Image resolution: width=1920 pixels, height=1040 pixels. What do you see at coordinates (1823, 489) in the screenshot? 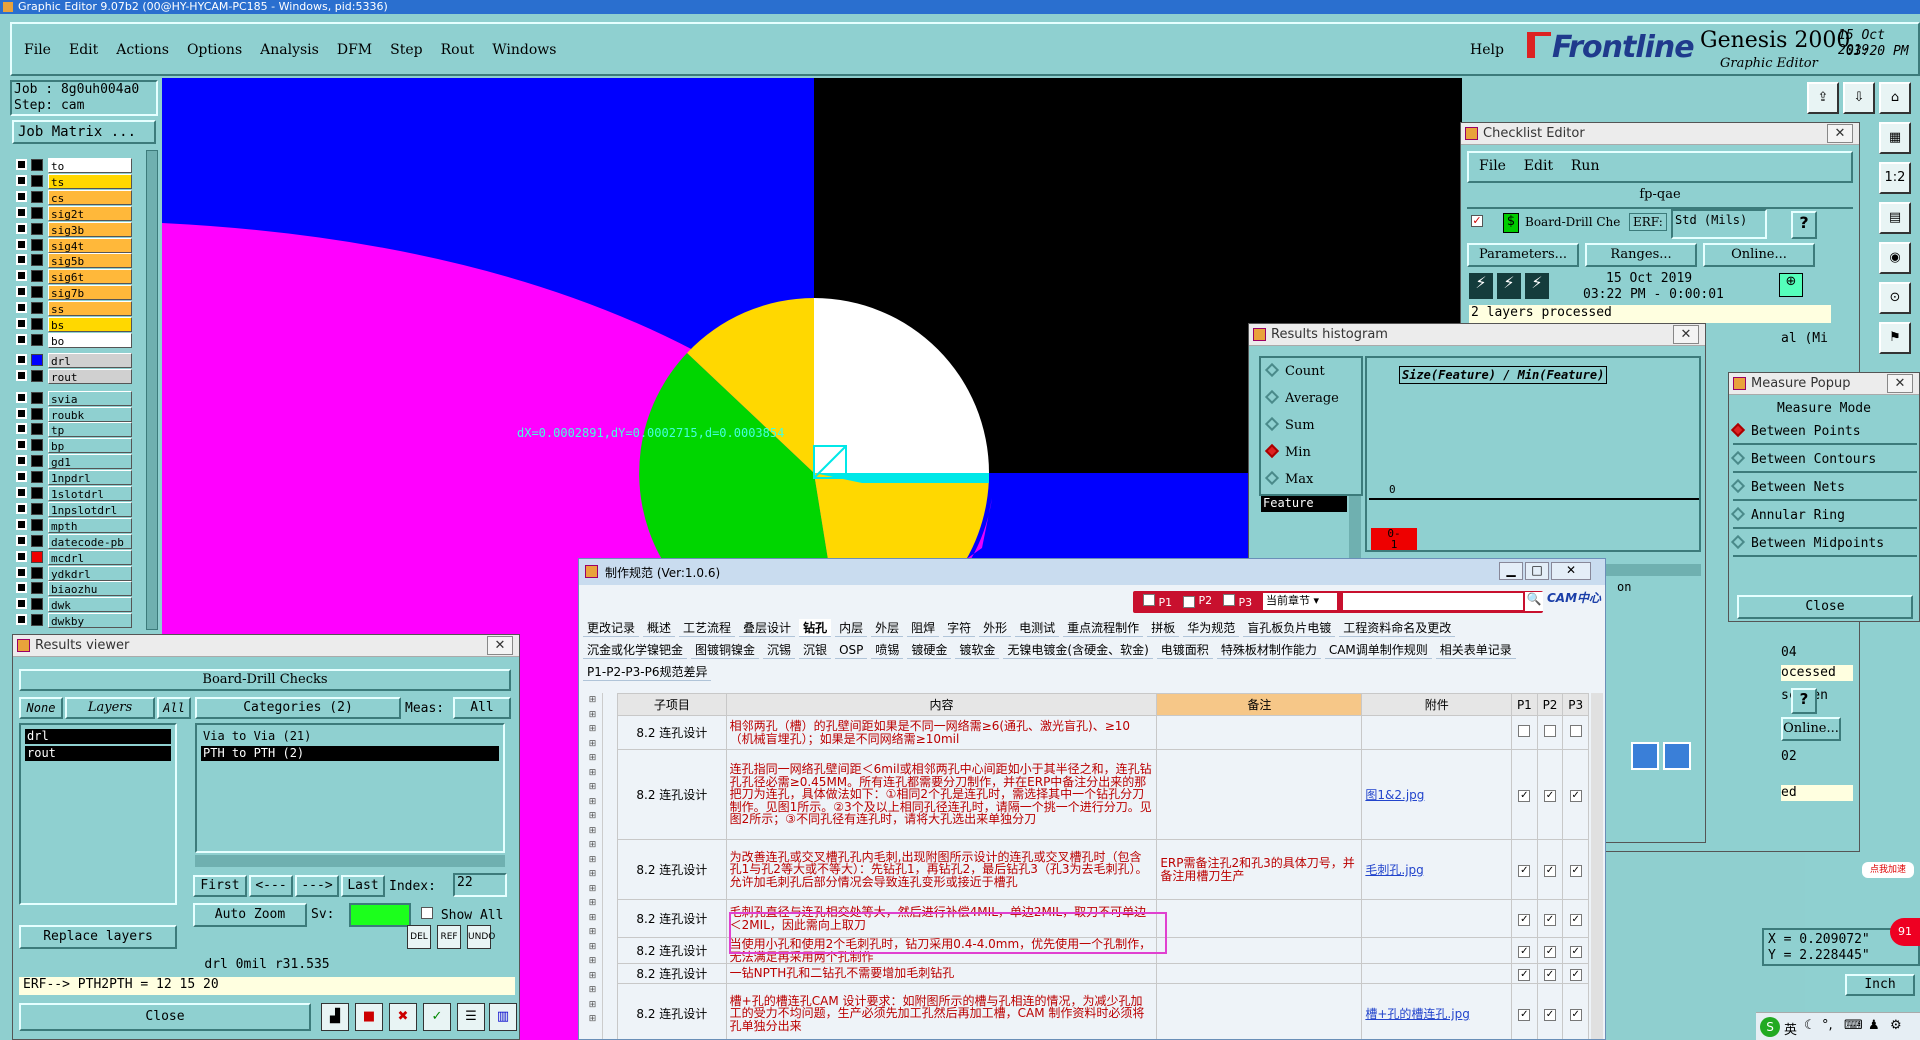
I see `mode-between-nets: Between Nets` at bounding box center [1823, 489].